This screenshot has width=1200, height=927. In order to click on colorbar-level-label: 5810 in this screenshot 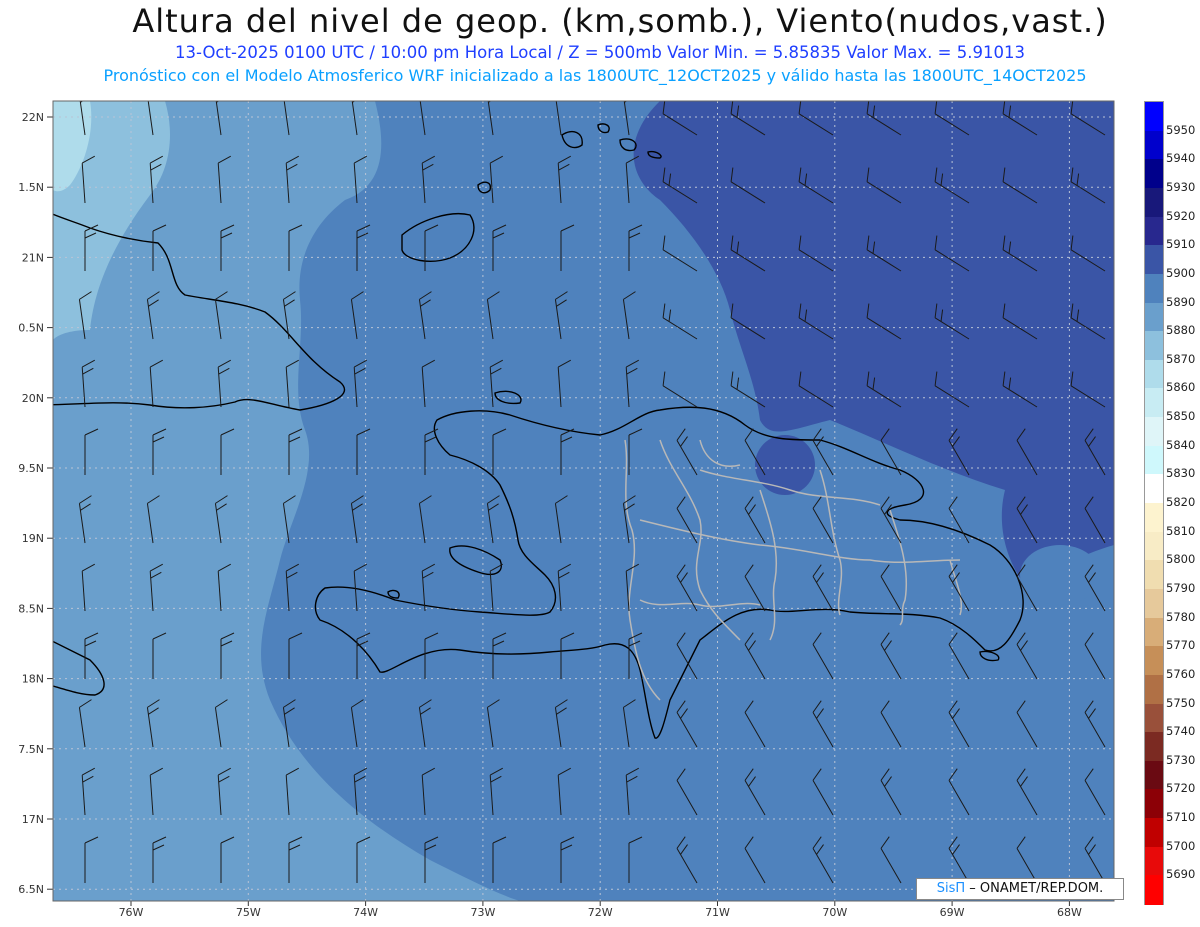, I will do `click(1181, 530)`.